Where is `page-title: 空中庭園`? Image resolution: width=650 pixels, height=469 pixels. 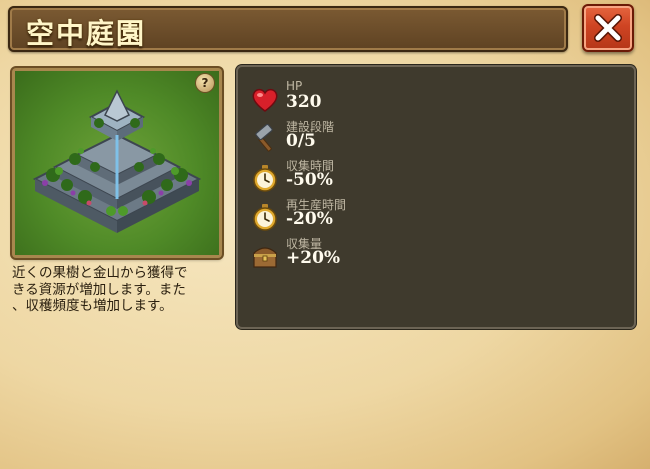 page-title: 空中庭園 is located at coordinates (86, 33).